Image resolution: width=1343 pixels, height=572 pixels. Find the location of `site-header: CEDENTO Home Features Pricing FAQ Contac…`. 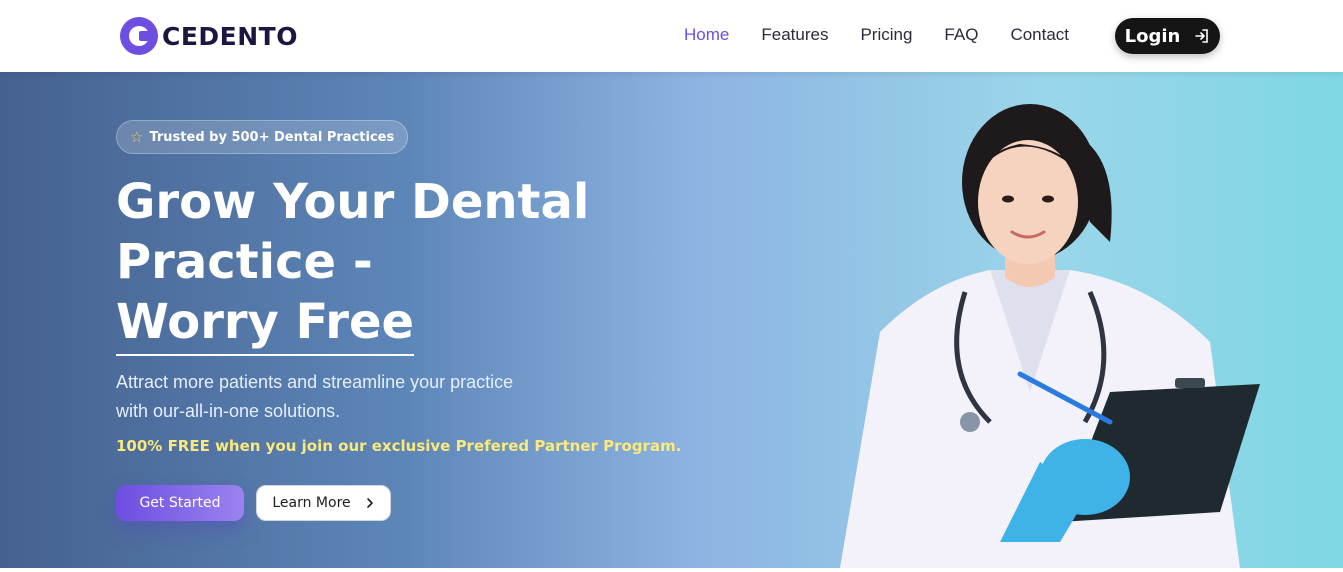

site-header: CEDENTO Home Features Pricing FAQ Contac… is located at coordinates (671, 36).